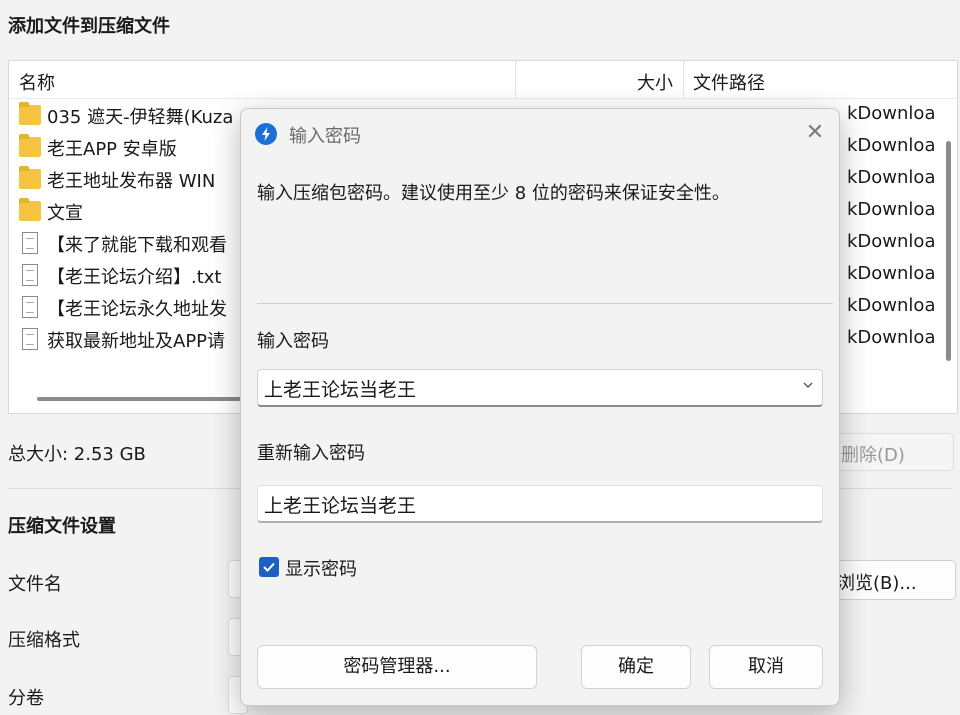  Describe the element at coordinates (35, 584) in the screenshot. I see `filename-label: 文件名` at that location.